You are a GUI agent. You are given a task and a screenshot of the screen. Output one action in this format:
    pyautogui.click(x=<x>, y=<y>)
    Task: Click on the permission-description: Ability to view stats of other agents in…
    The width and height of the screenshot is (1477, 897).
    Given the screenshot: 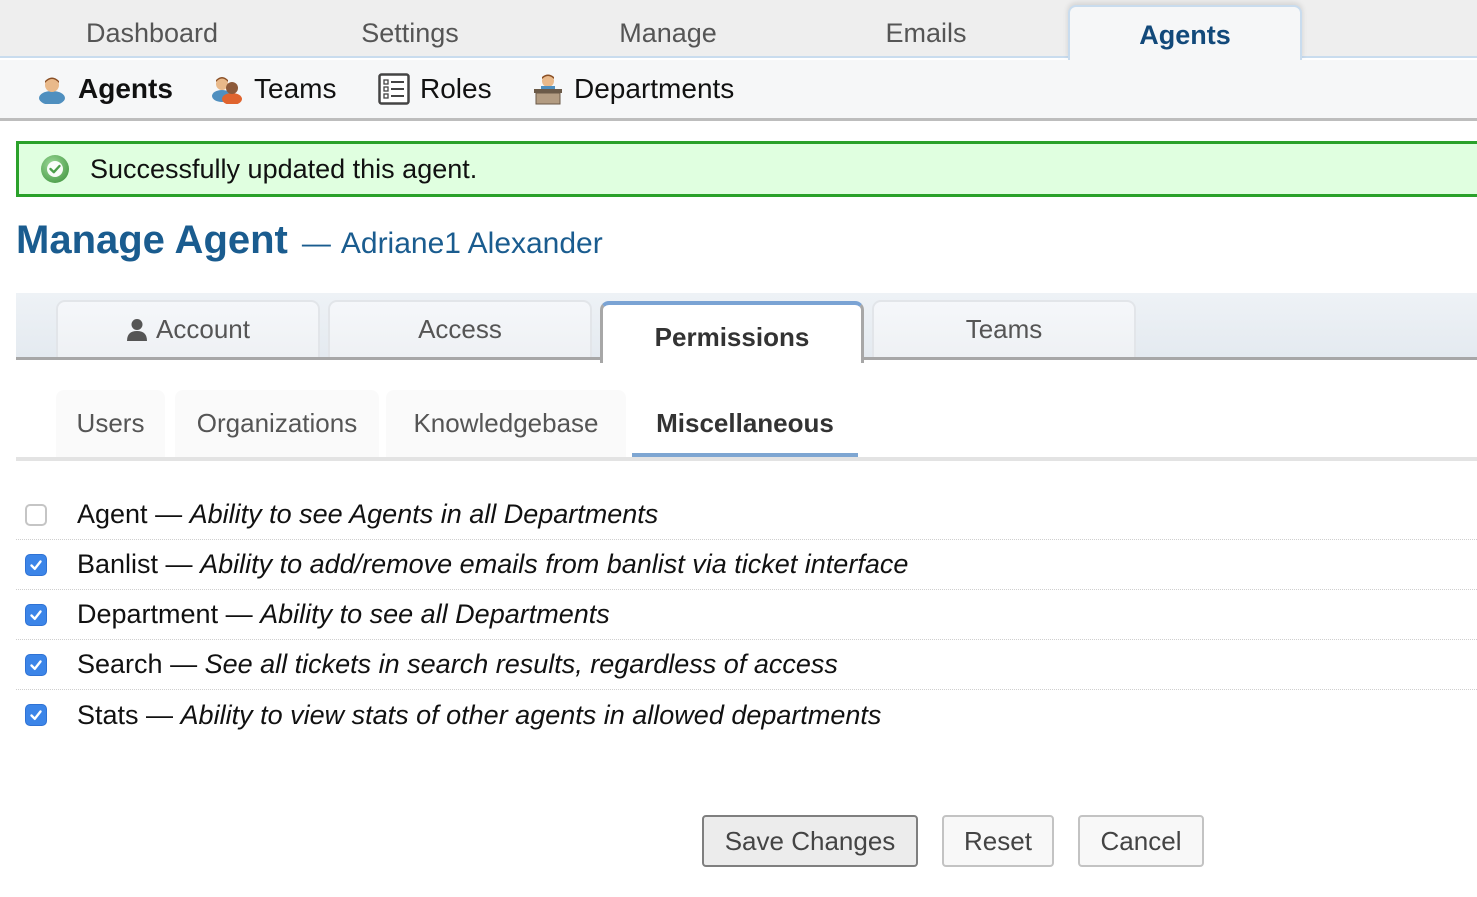 What is the action you would take?
    pyautogui.click(x=531, y=714)
    